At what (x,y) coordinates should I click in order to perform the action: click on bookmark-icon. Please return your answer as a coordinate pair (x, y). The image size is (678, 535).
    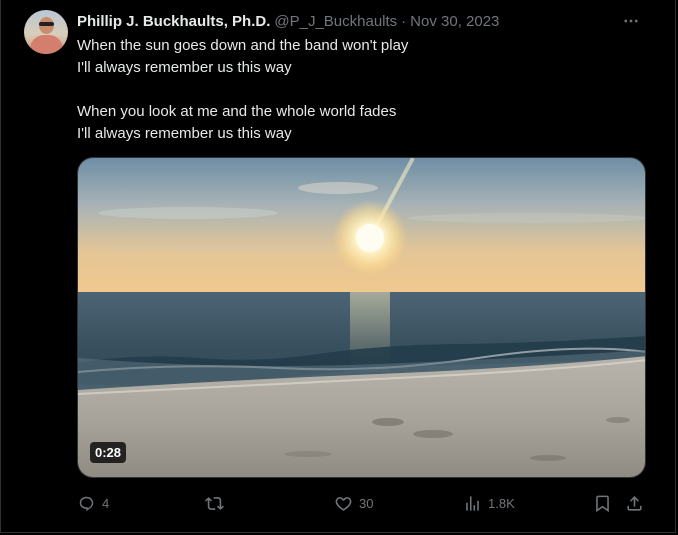
    Looking at the image, I should click on (602, 503).